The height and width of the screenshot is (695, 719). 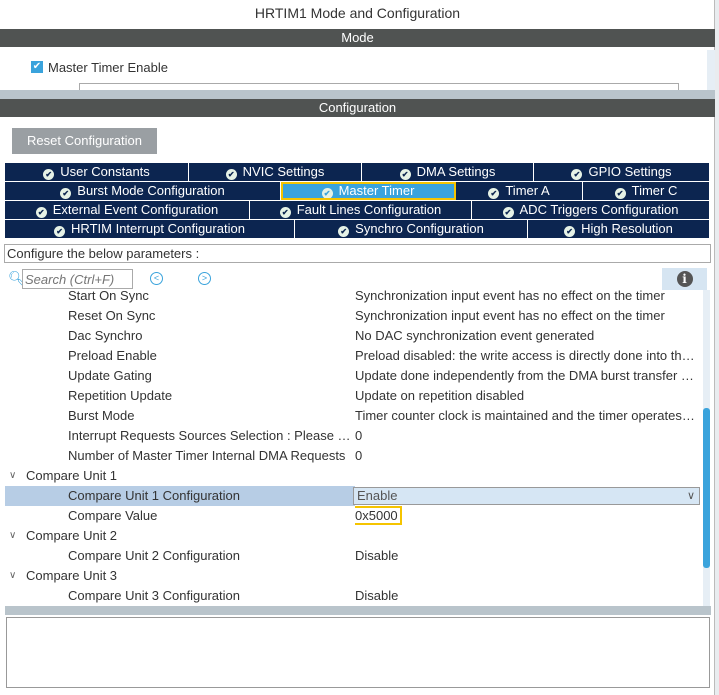 I want to click on mode-header: Mode, so click(x=357, y=38).